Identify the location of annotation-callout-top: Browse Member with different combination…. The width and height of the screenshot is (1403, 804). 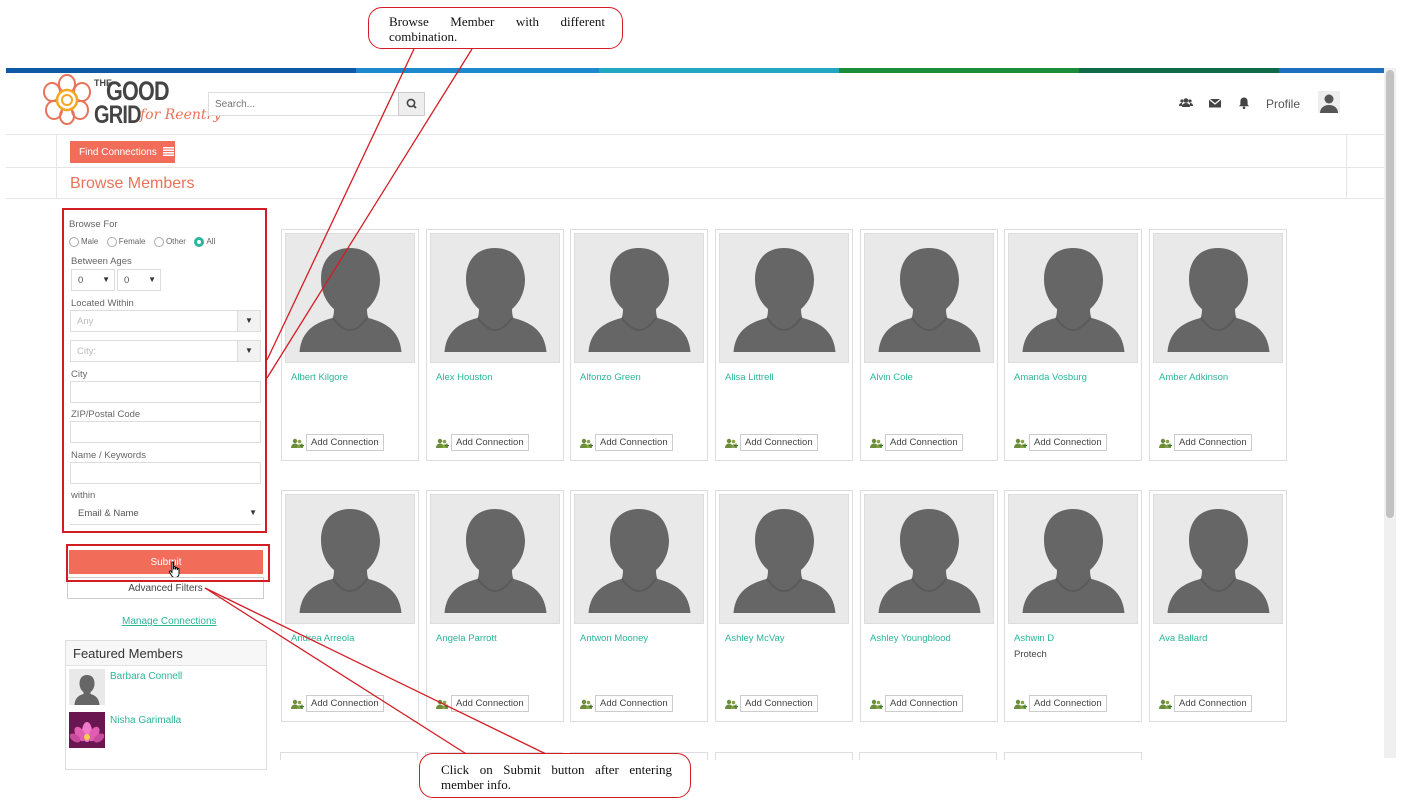
(495, 28).